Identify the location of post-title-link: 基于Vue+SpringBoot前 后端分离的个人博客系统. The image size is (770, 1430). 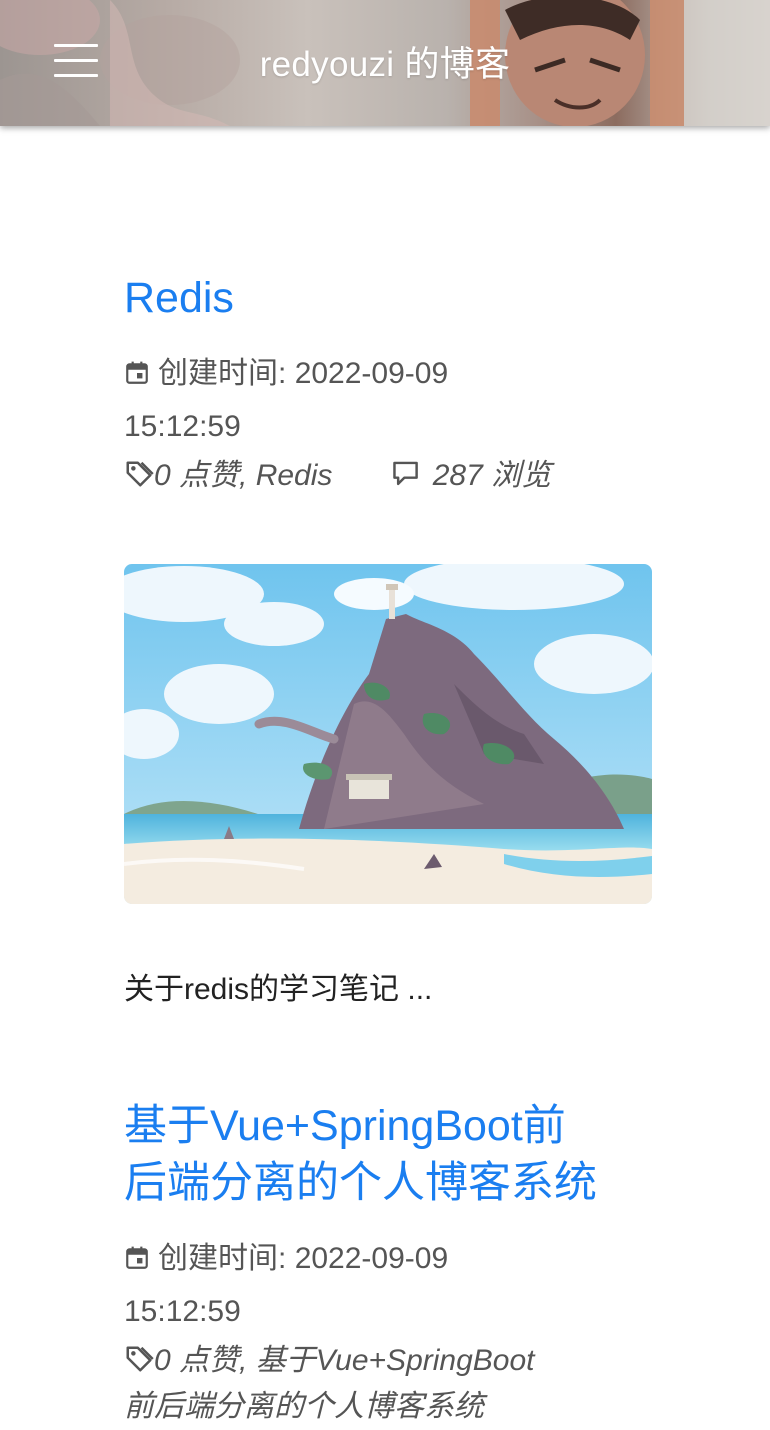
(388, 1155).